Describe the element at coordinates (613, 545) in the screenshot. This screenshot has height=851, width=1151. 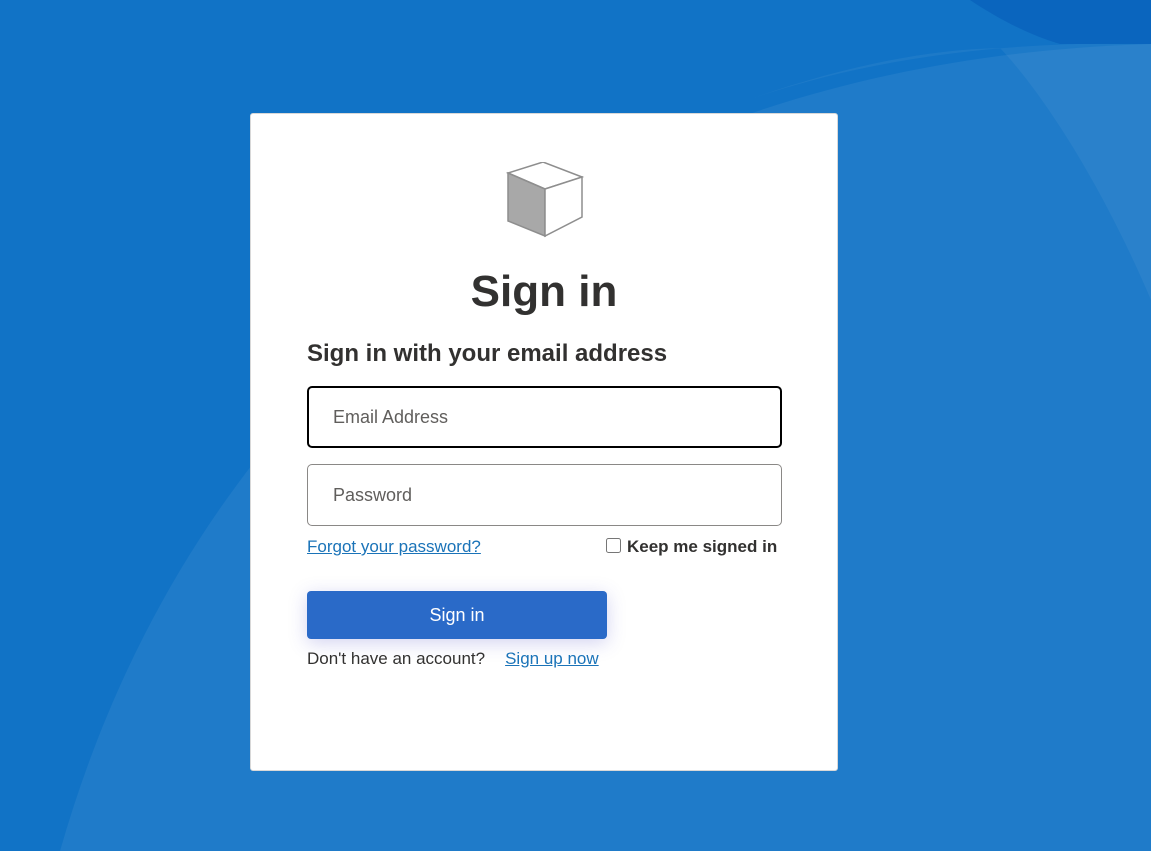
I see `keep-signed-in-checkbox` at that location.